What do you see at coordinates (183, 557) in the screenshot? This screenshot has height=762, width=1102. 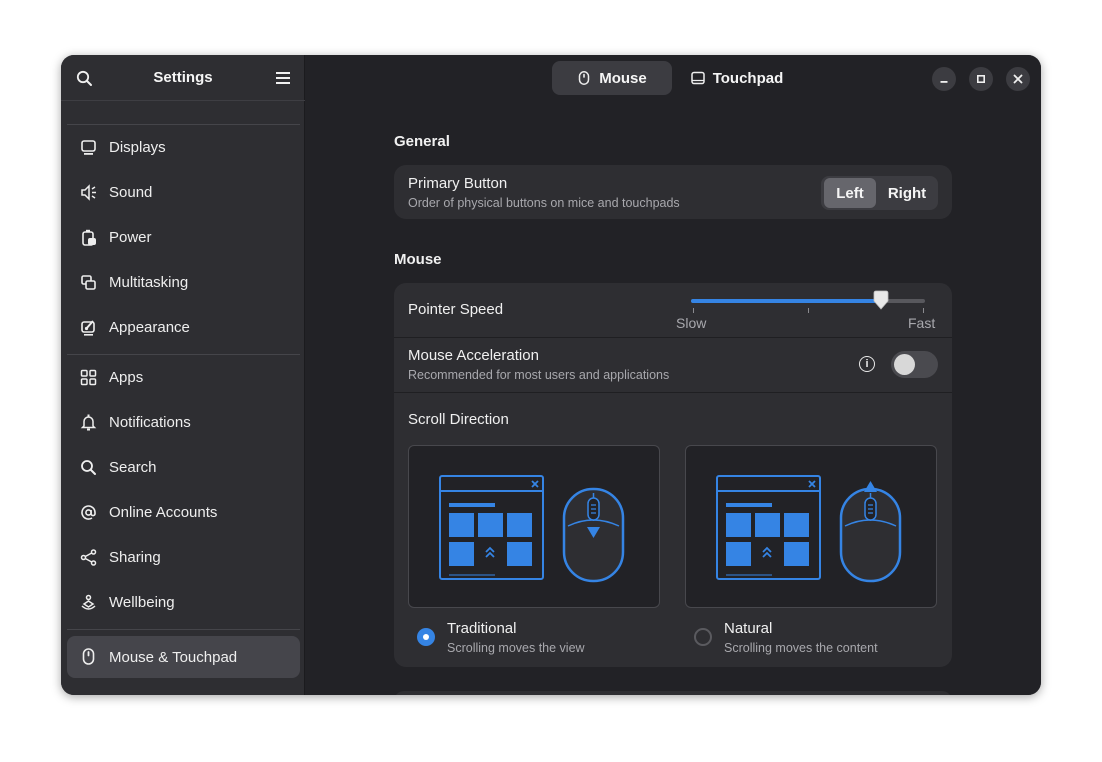 I see `sidebar-item-sharing: Sharing` at bounding box center [183, 557].